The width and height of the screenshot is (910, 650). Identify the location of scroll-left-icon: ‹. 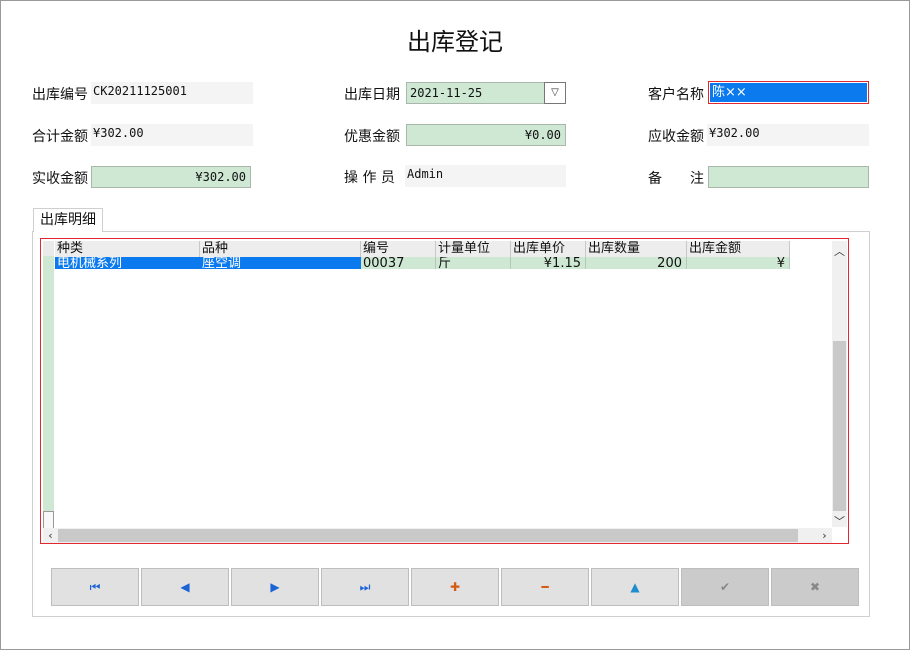
(50, 535).